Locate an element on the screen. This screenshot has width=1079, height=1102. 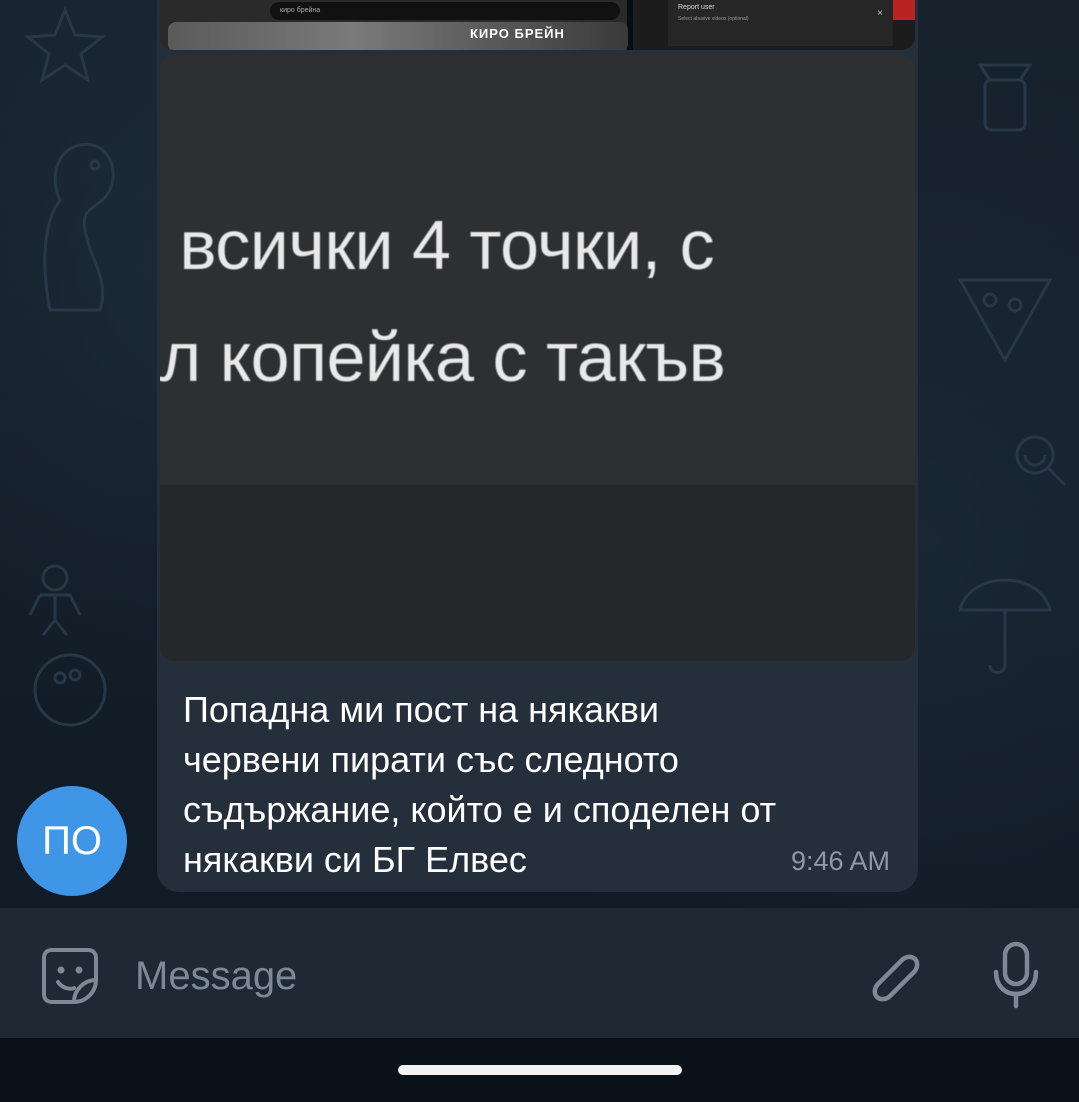
message-input is located at coordinates (435, 976).